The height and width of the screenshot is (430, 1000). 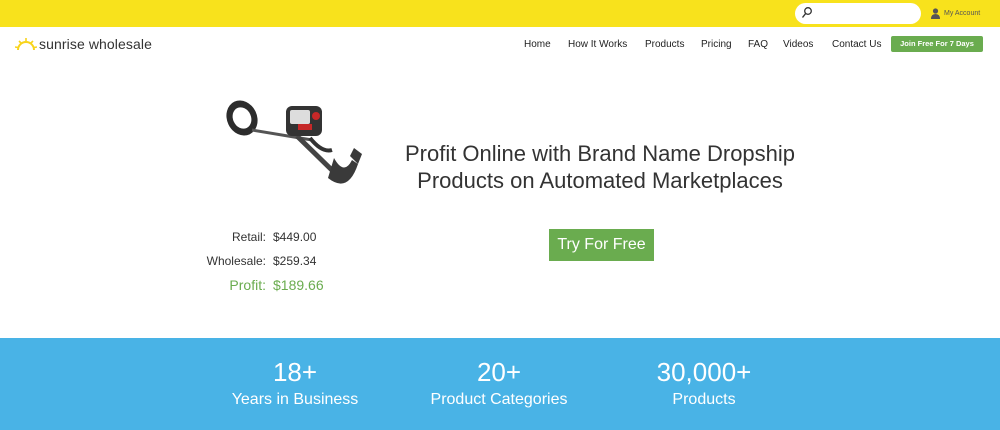 I want to click on nav-how-it-works: How It Works, so click(x=597, y=44).